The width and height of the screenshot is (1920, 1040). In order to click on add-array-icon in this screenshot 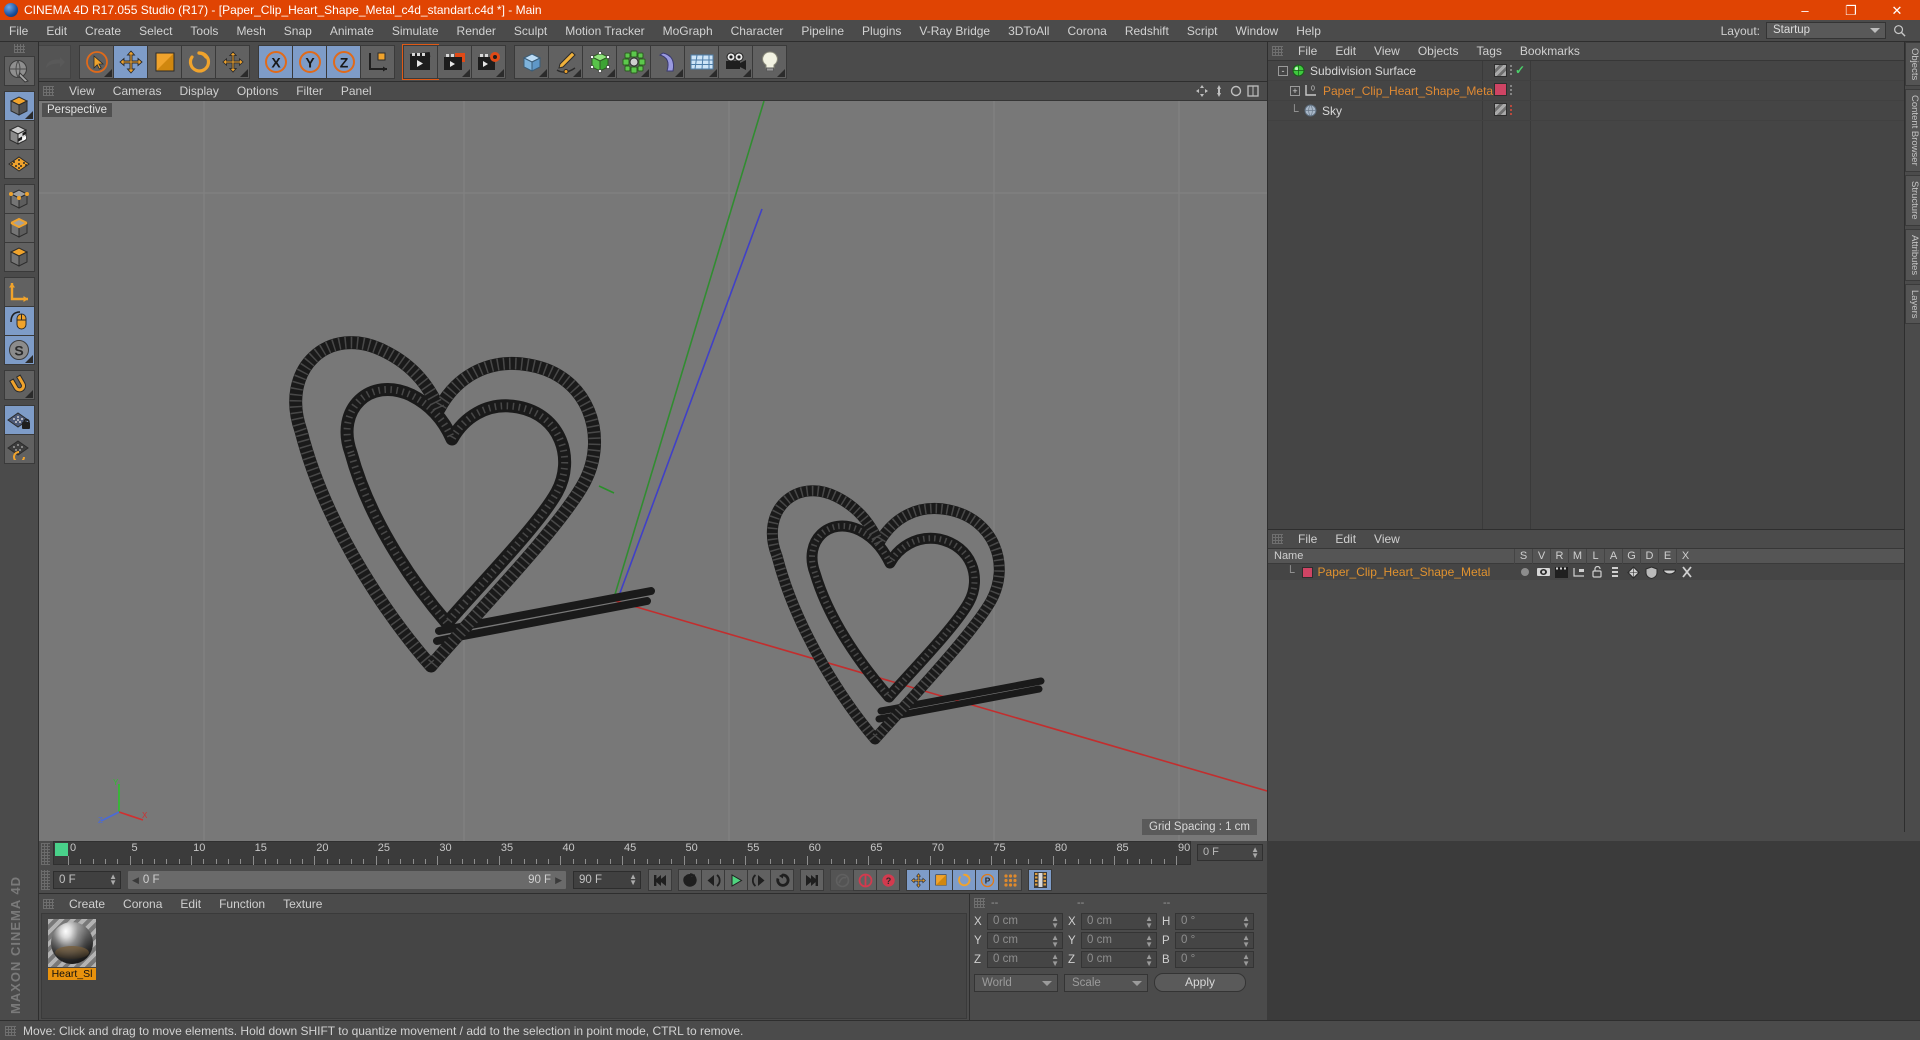, I will do `click(633, 61)`.